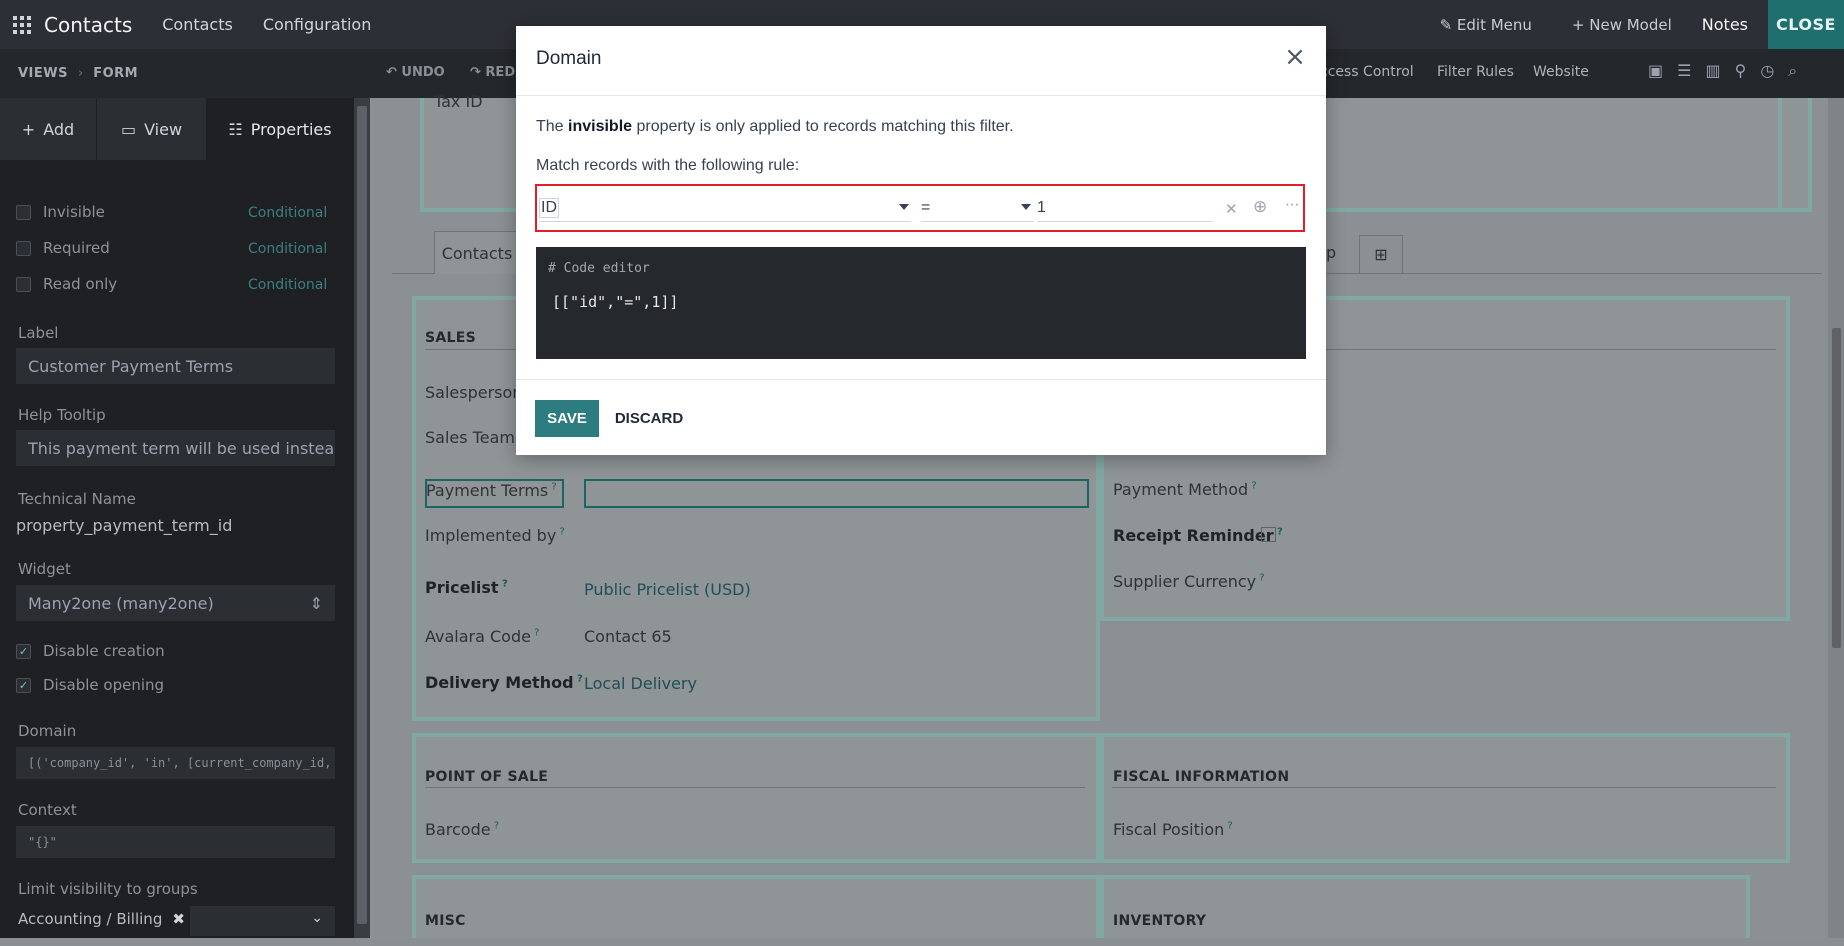 The width and height of the screenshot is (1844, 946). What do you see at coordinates (23, 212) in the screenshot?
I see `invisible-checkbox` at bounding box center [23, 212].